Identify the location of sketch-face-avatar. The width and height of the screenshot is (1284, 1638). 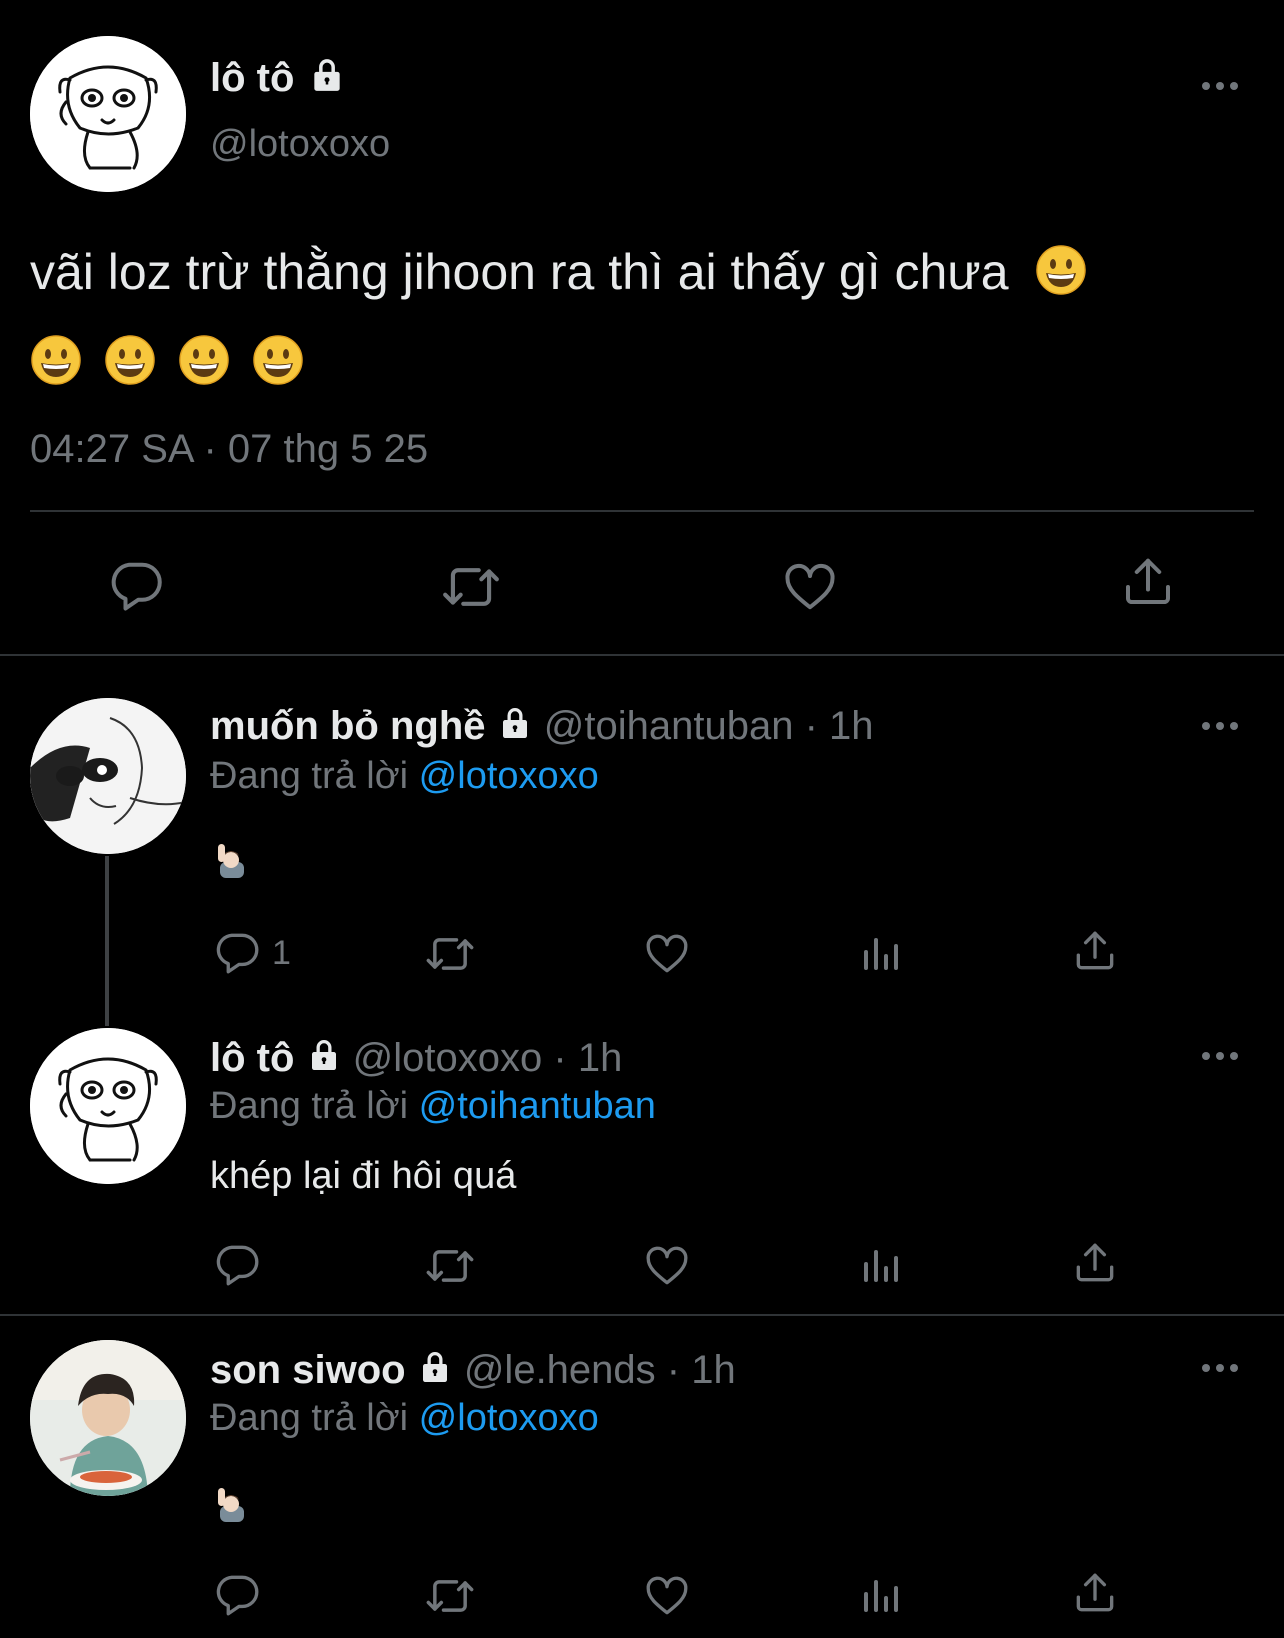
(108, 776).